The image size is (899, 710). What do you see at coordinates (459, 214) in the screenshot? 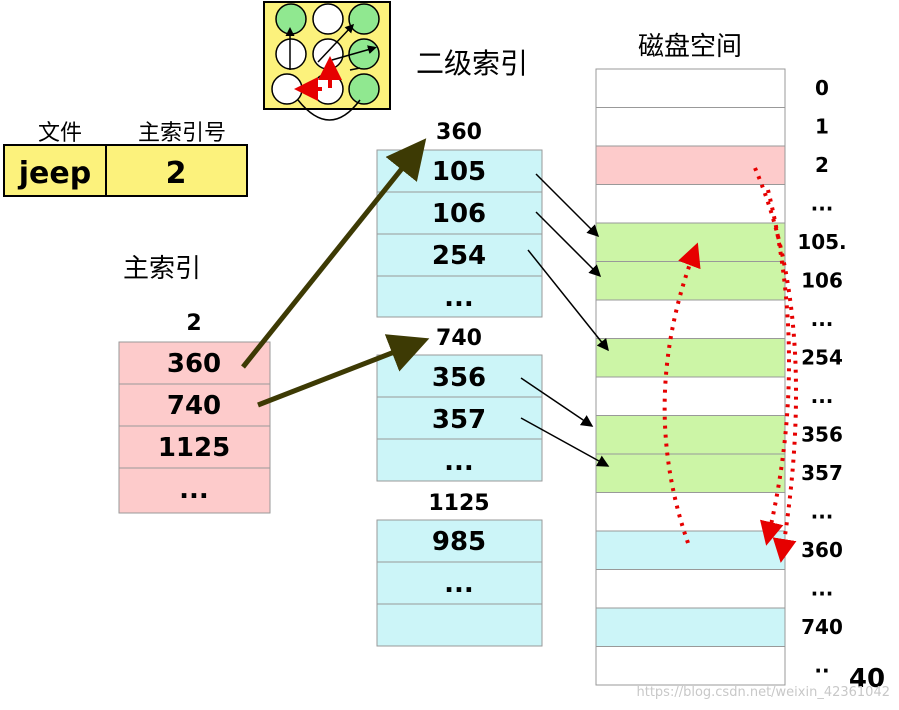
I see `secondary-entry: 106` at bounding box center [459, 214].